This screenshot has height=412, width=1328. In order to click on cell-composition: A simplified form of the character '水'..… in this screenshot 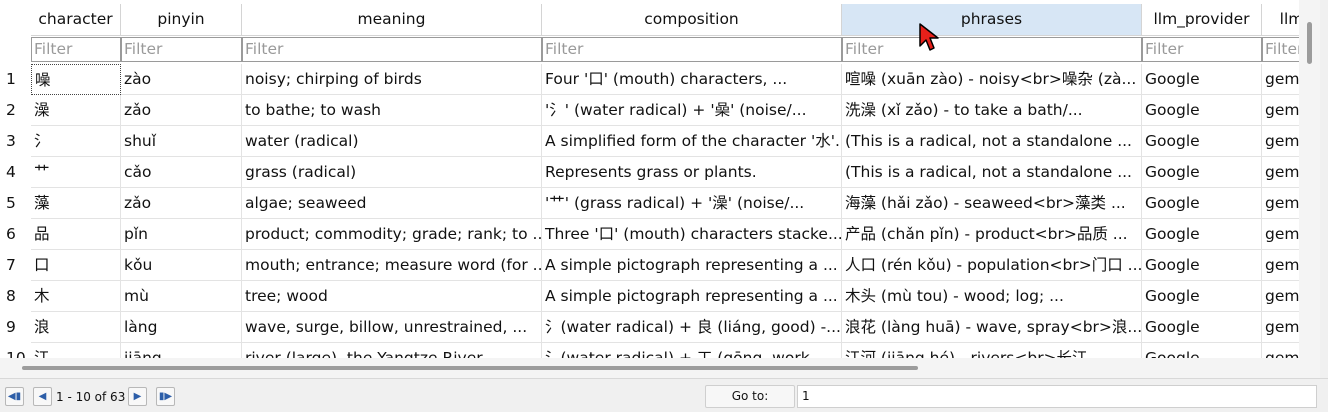, I will do `click(692, 141)`.